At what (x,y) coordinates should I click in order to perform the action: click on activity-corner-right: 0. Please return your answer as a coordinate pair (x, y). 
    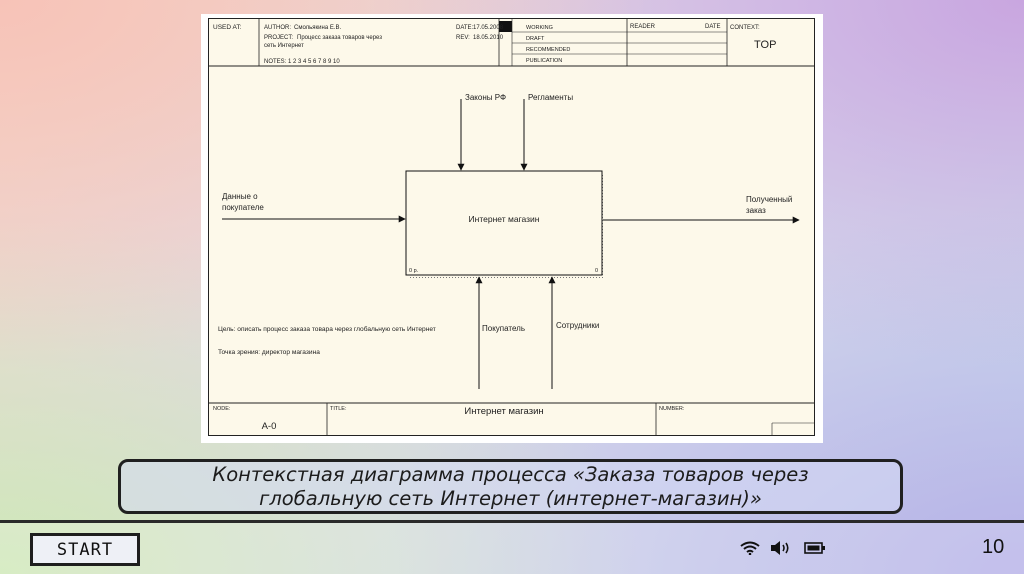
    Looking at the image, I should click on (596, 271).